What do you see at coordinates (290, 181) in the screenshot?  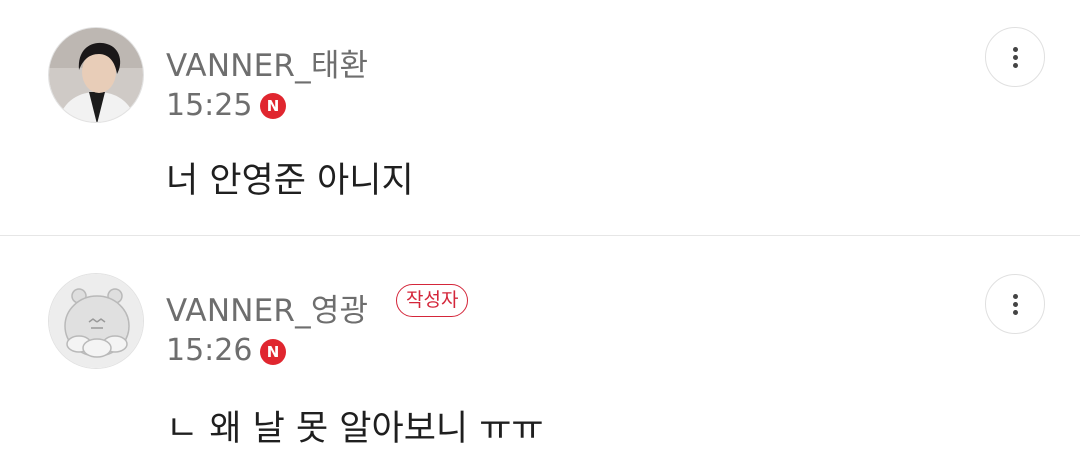 I see `comment-text: 너 안영준 아니지` at bounding box center [290, 181].